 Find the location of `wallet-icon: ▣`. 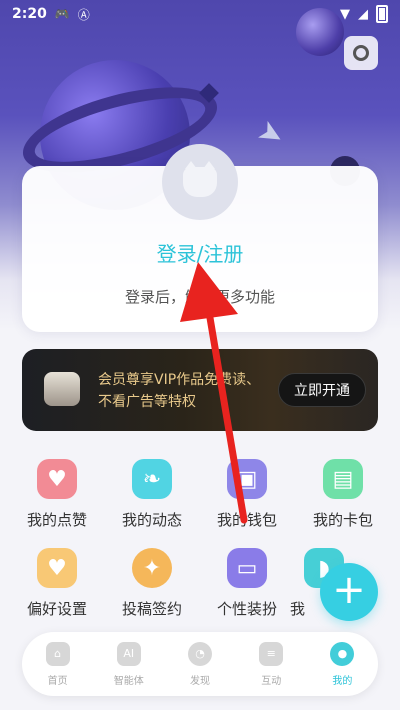

wallet-icon: ▣ is located at coordinates (247, 479).